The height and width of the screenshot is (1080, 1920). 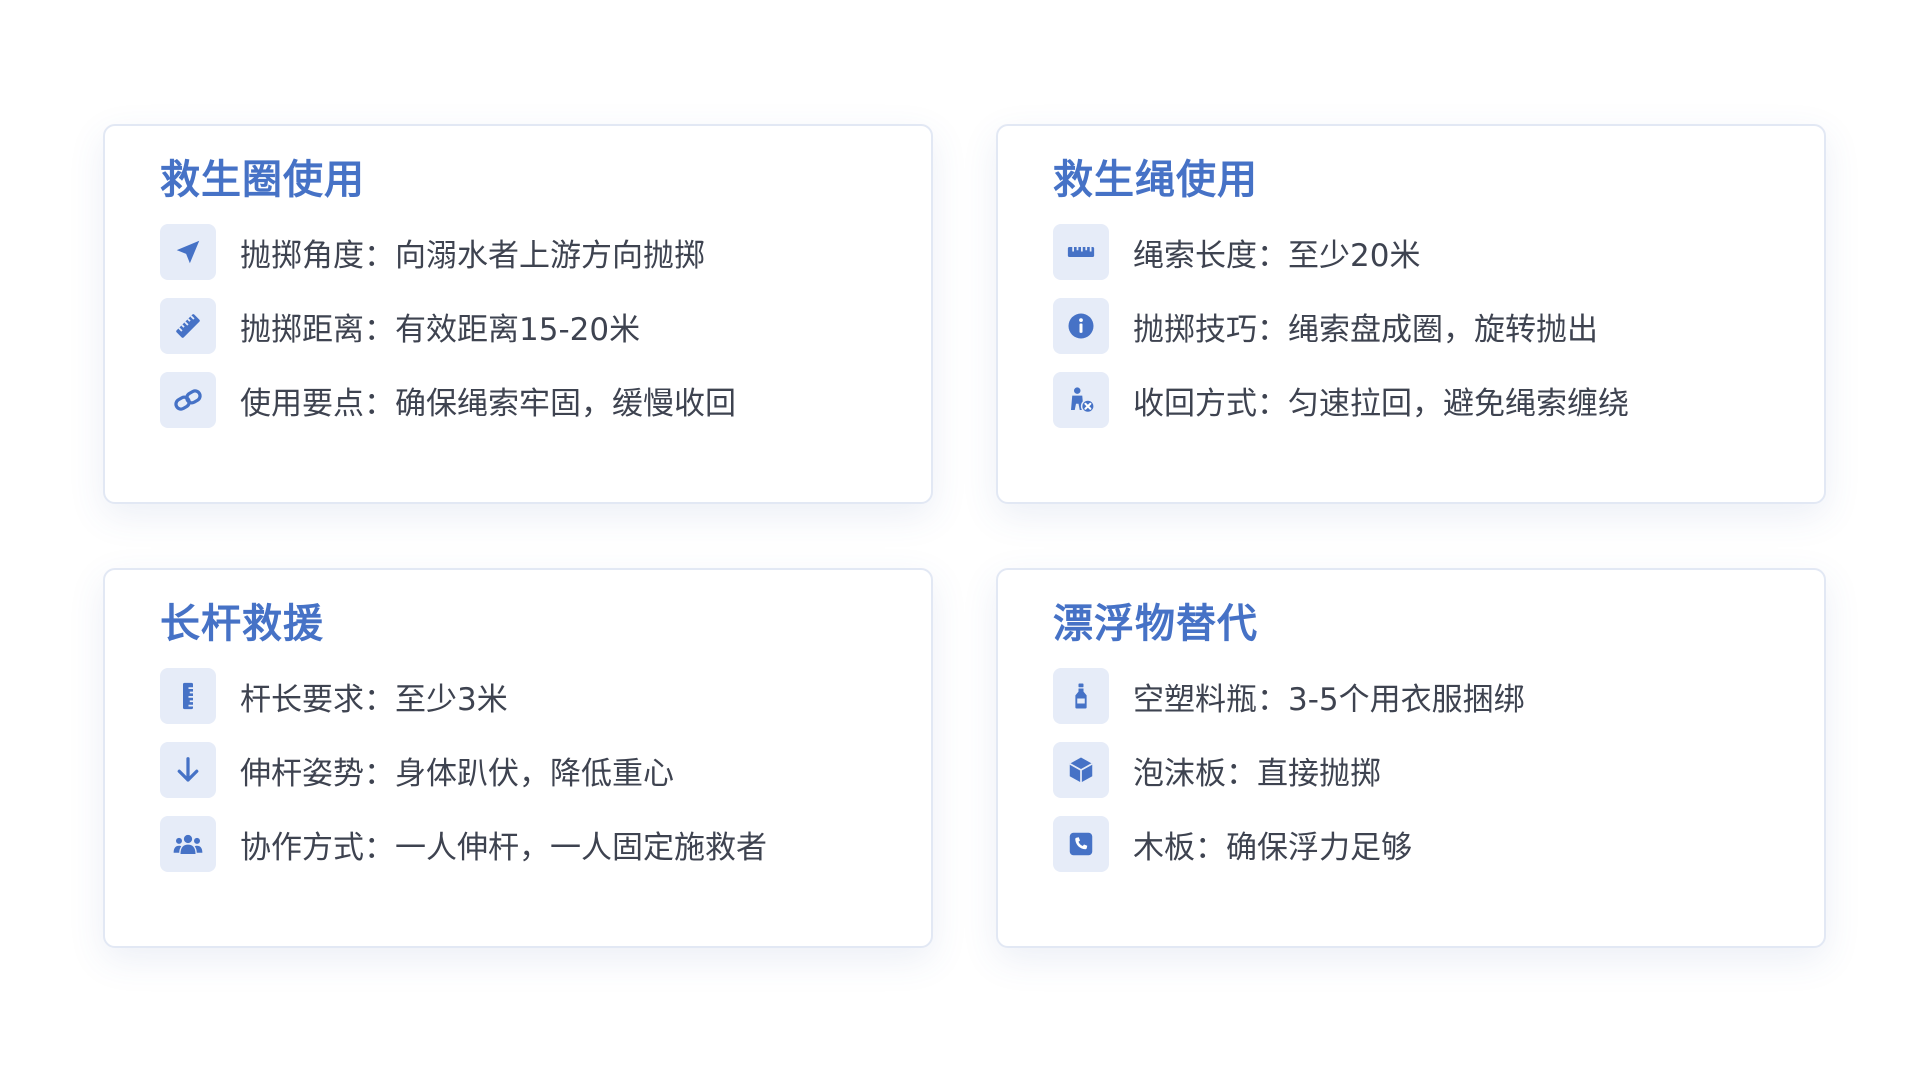 I want to click on list-item: 绳索长度：至少20米, so click(x=1411, y=252).